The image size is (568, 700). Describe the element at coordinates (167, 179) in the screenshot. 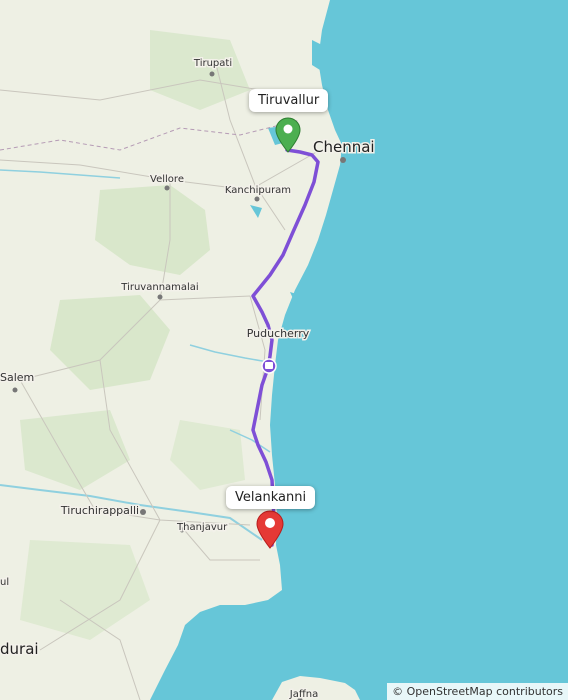

I see `place-label-vellore: Vellore` at that location.